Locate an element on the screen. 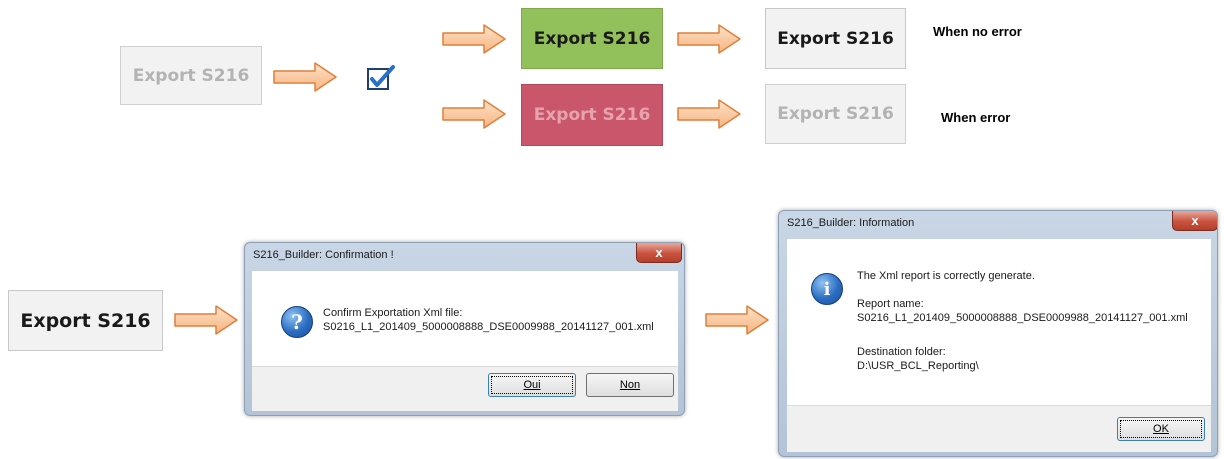  export-button-start: Export S216 is located at coordinates (85, 320).